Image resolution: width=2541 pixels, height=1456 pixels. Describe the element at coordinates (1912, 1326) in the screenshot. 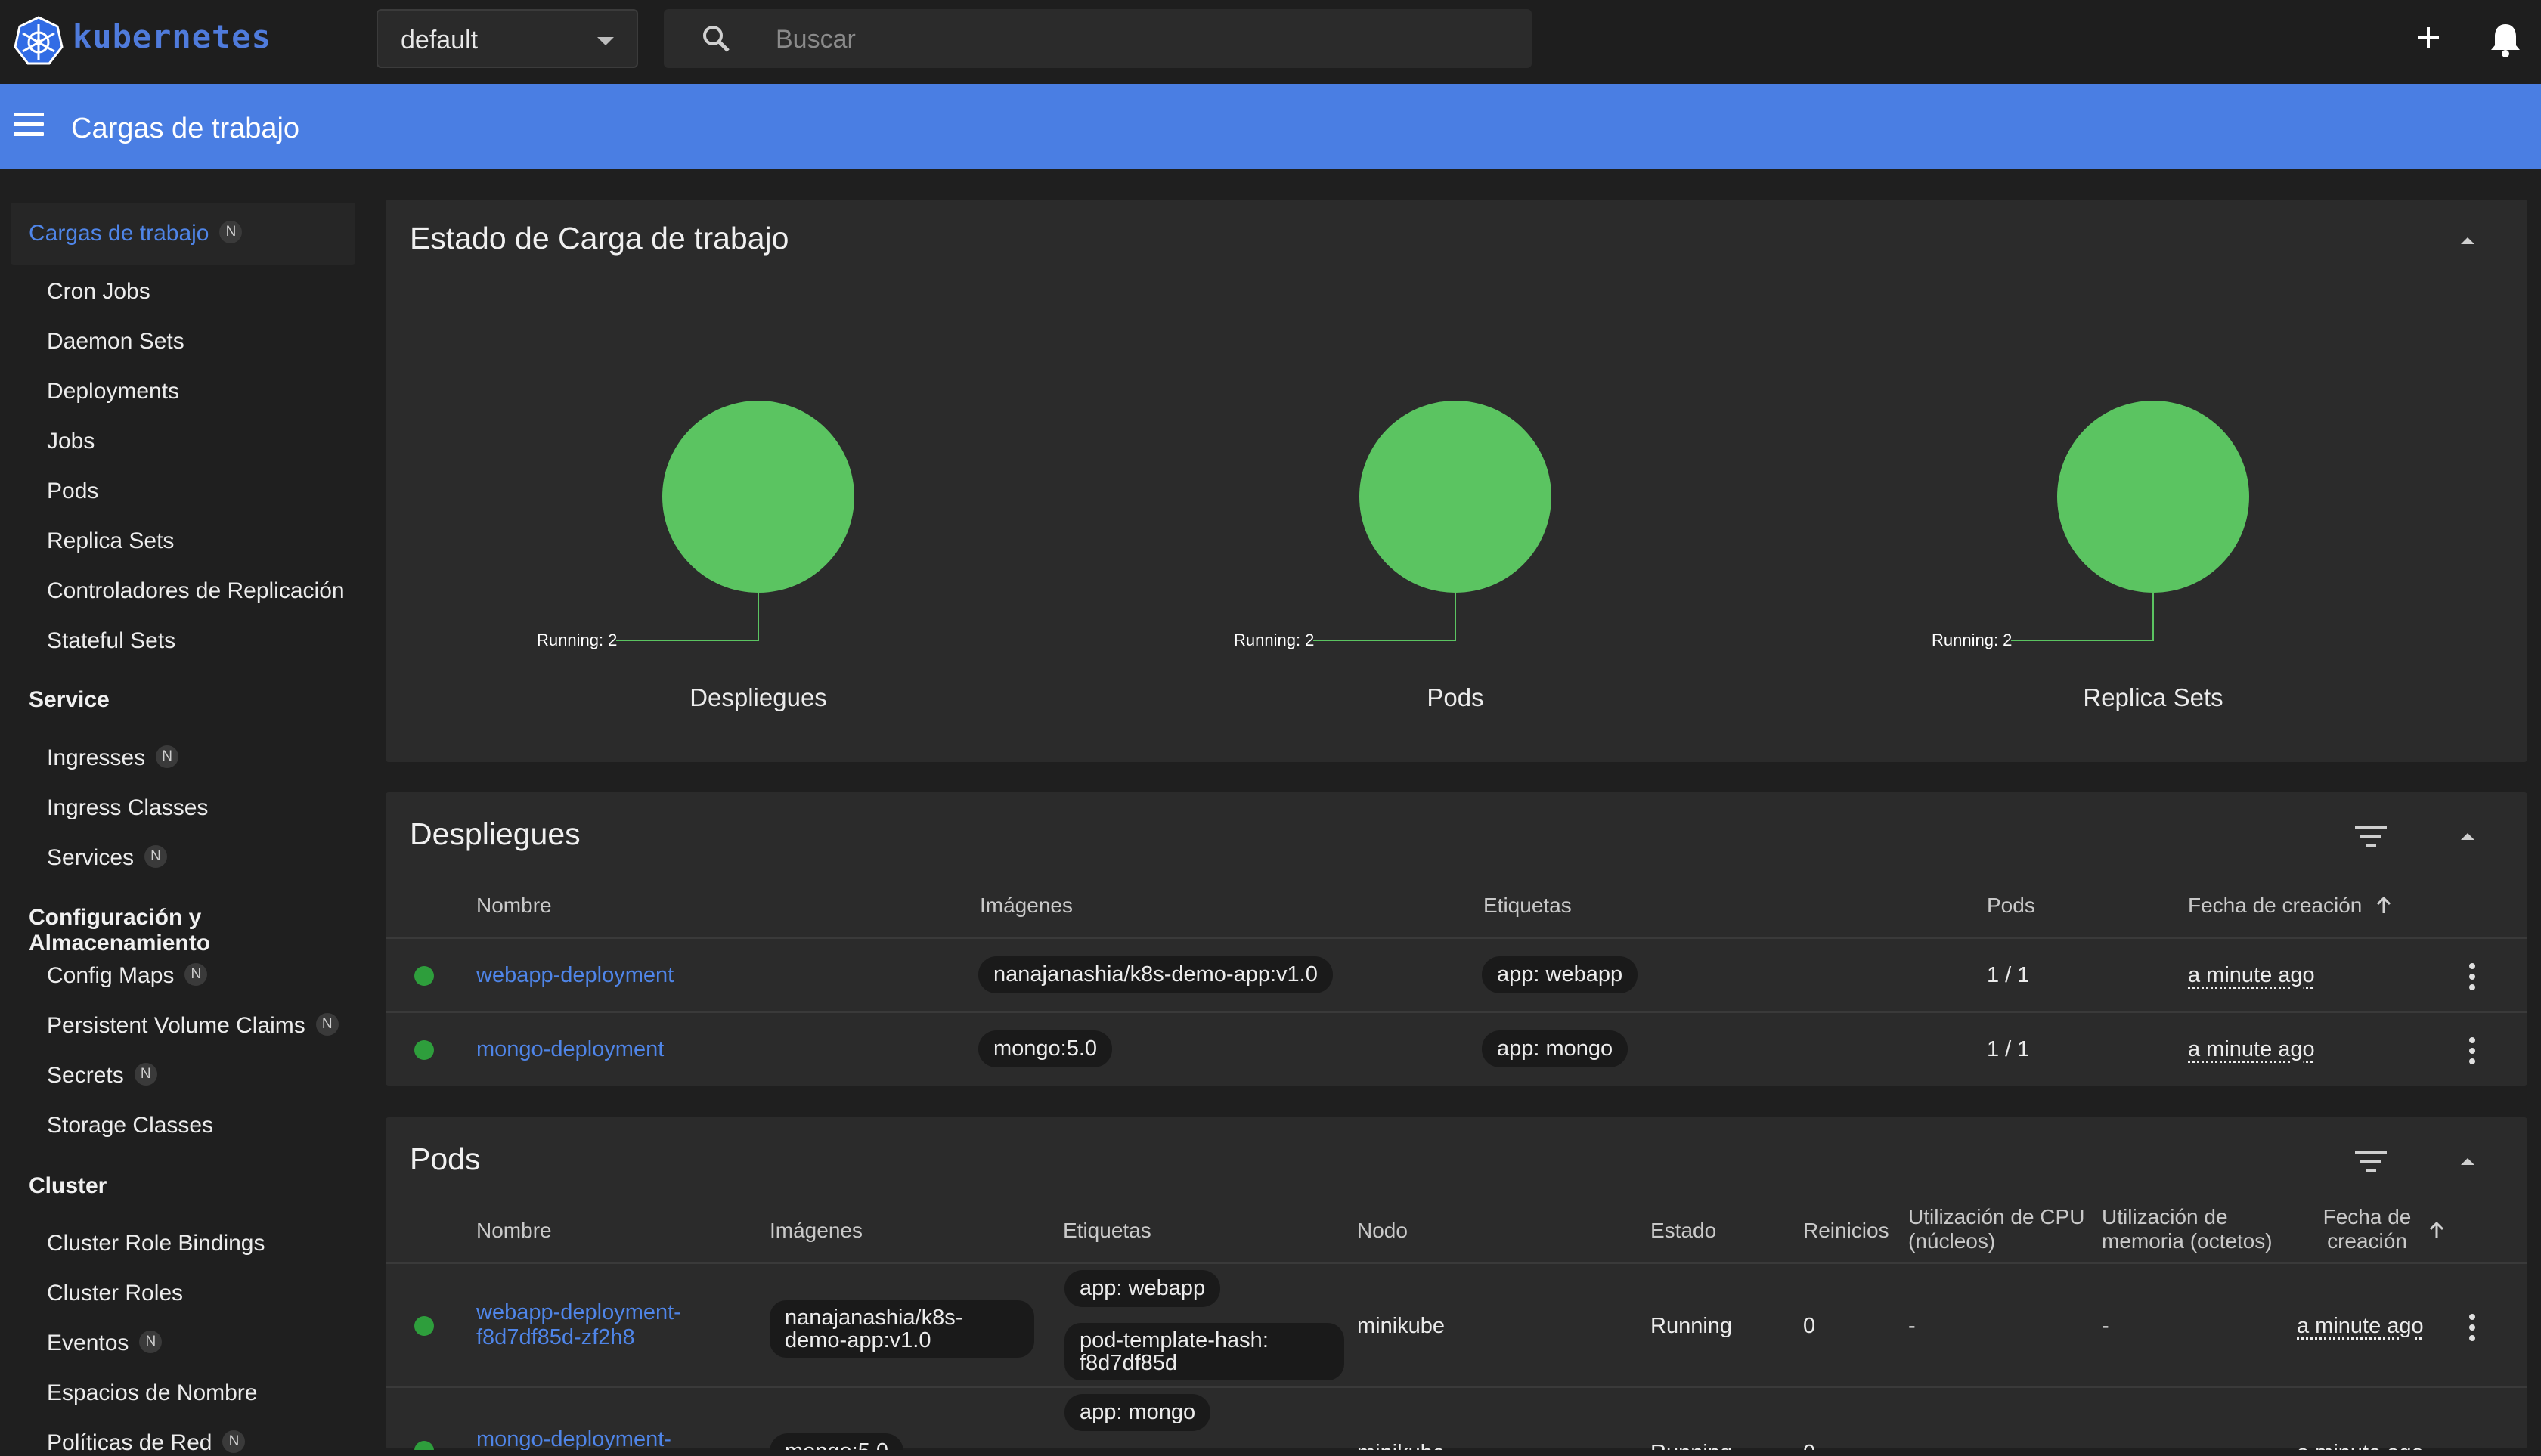

I see `cpu-usage: -` at that location.